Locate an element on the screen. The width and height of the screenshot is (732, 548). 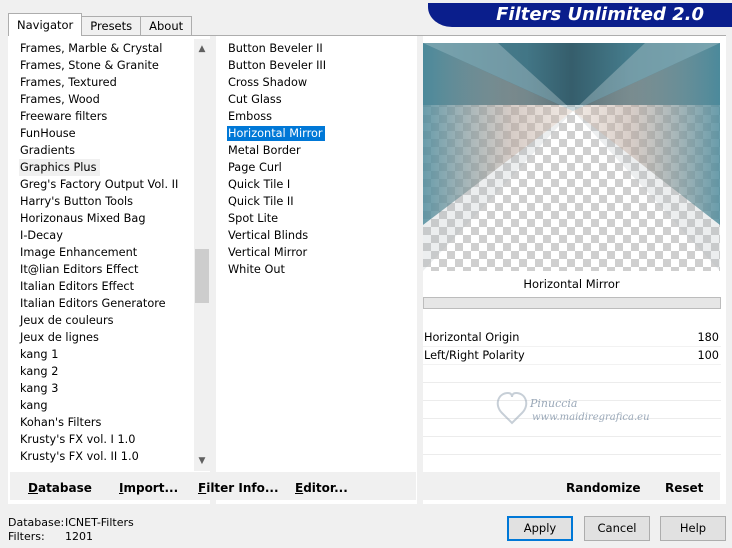
category-item: Frames, Marble & Crystal is located at coordinates (110, 48).